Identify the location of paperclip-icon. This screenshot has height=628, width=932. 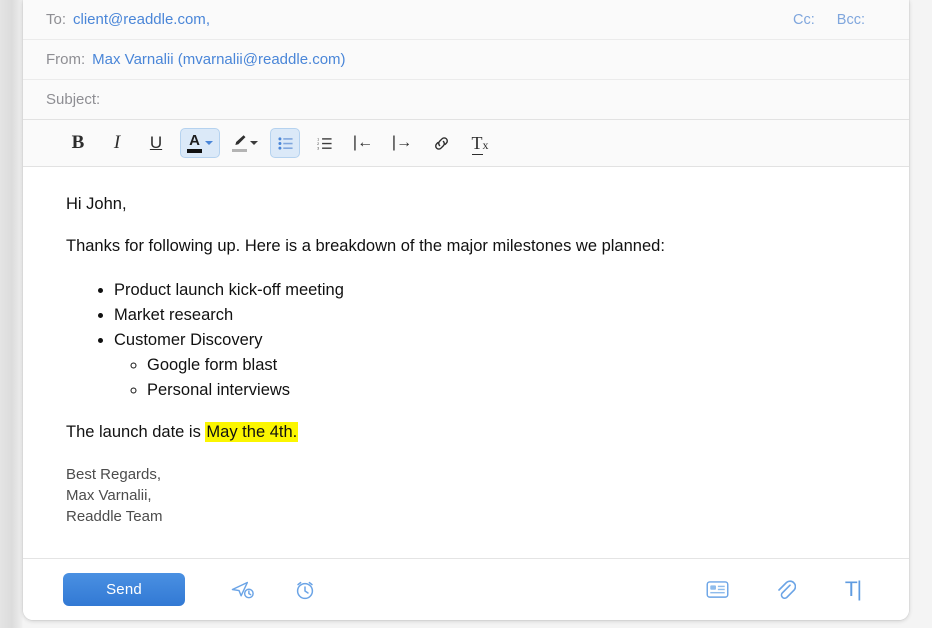
(787, 589).